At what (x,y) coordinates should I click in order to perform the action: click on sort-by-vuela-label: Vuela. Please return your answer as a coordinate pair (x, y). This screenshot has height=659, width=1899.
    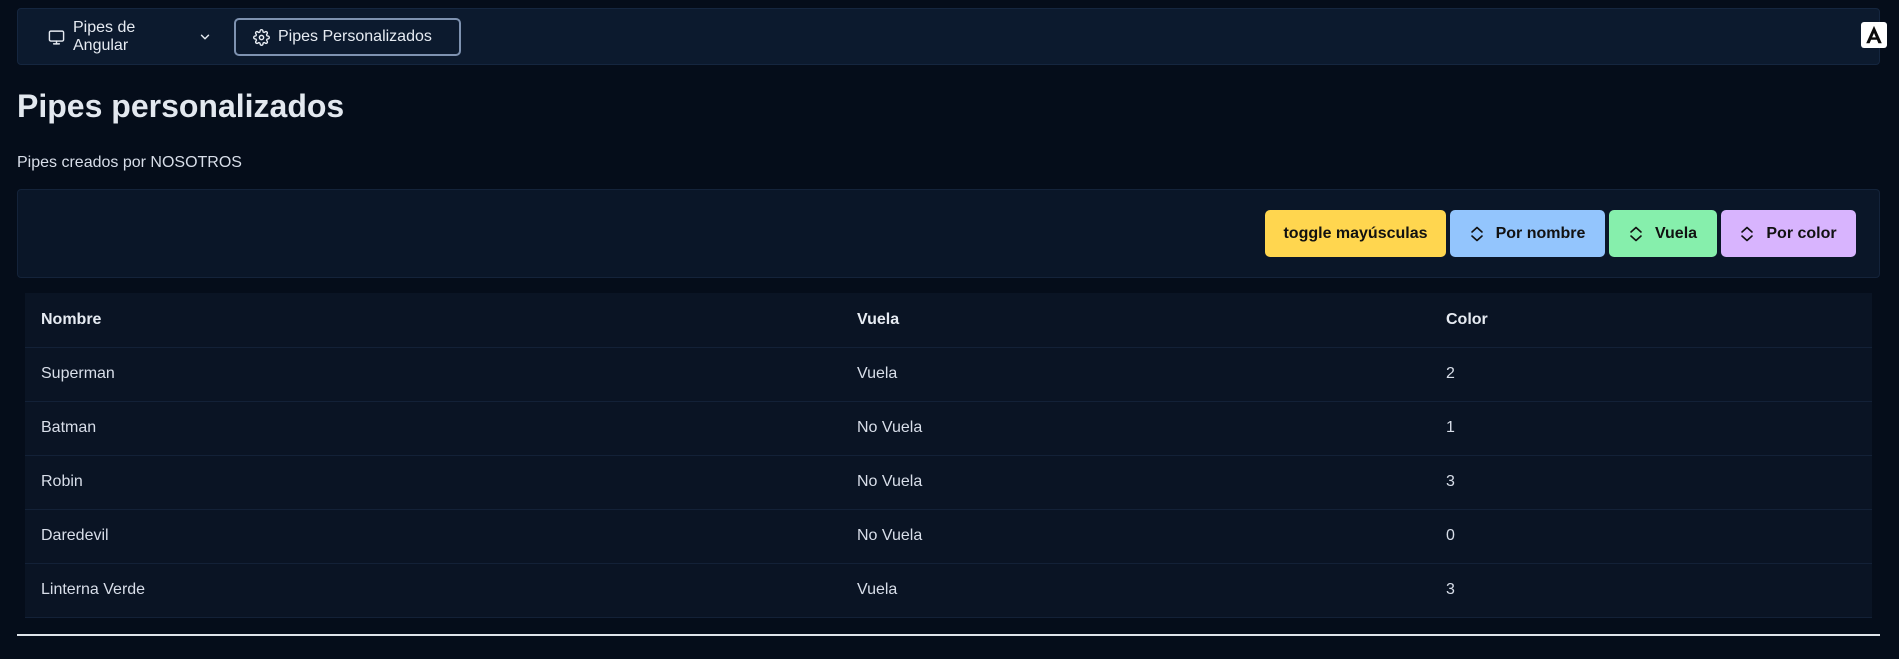
    Looking at the image, I should click on (1676, 233).